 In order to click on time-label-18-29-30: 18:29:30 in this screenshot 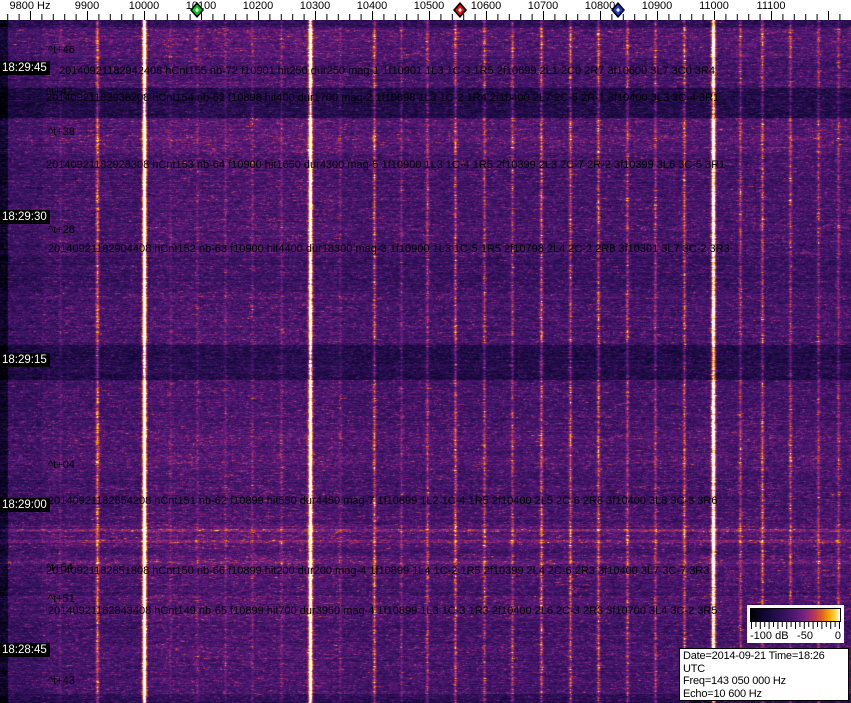, I will do `click(25, 217)`.